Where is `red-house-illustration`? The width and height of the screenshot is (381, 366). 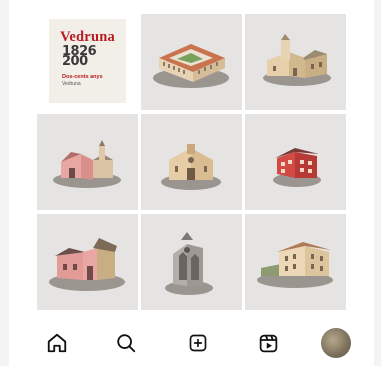
red-house-illustration is located at coordinates (297, 167).